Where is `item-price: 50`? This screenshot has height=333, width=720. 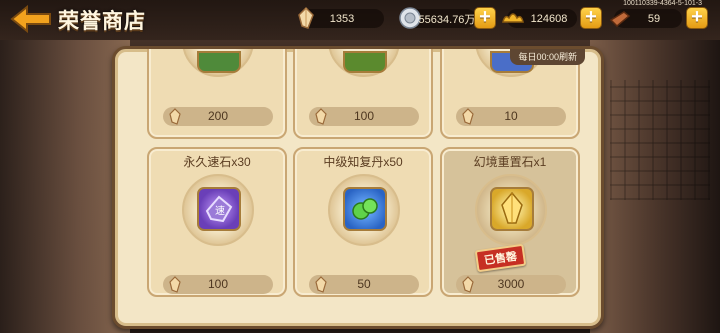
item-price: 50 is located at coordinates (364, 284).